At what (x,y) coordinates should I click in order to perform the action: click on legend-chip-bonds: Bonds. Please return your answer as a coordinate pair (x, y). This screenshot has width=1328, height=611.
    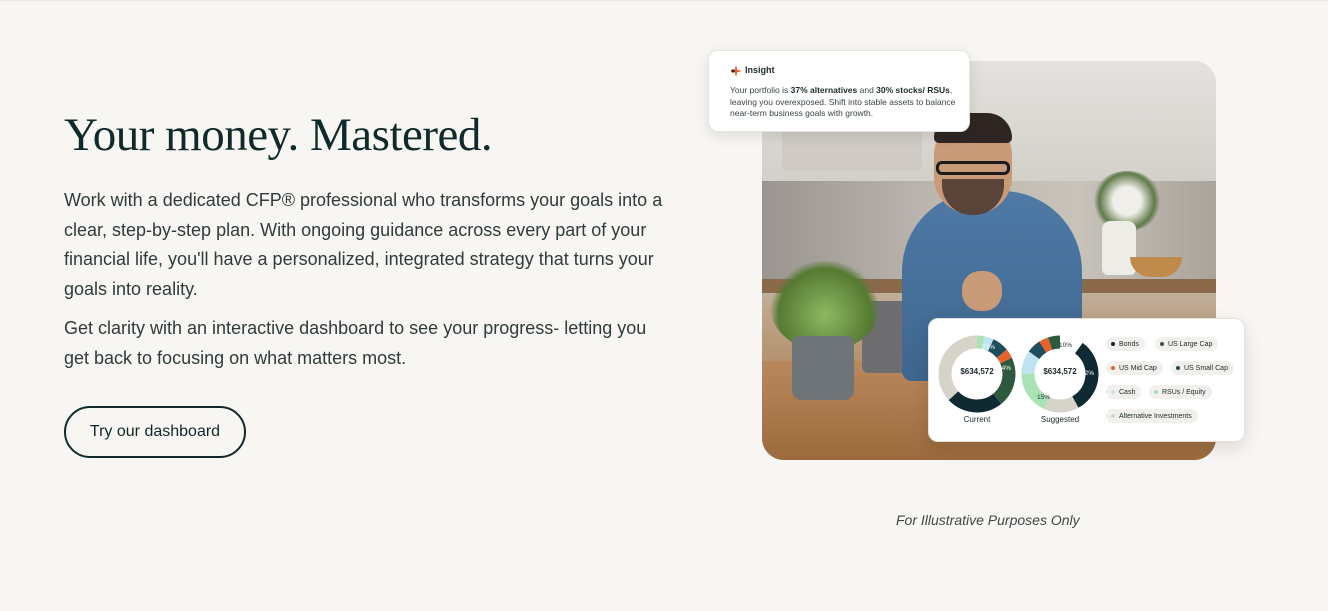
    Looking at the image, I should click on (1125, 344).